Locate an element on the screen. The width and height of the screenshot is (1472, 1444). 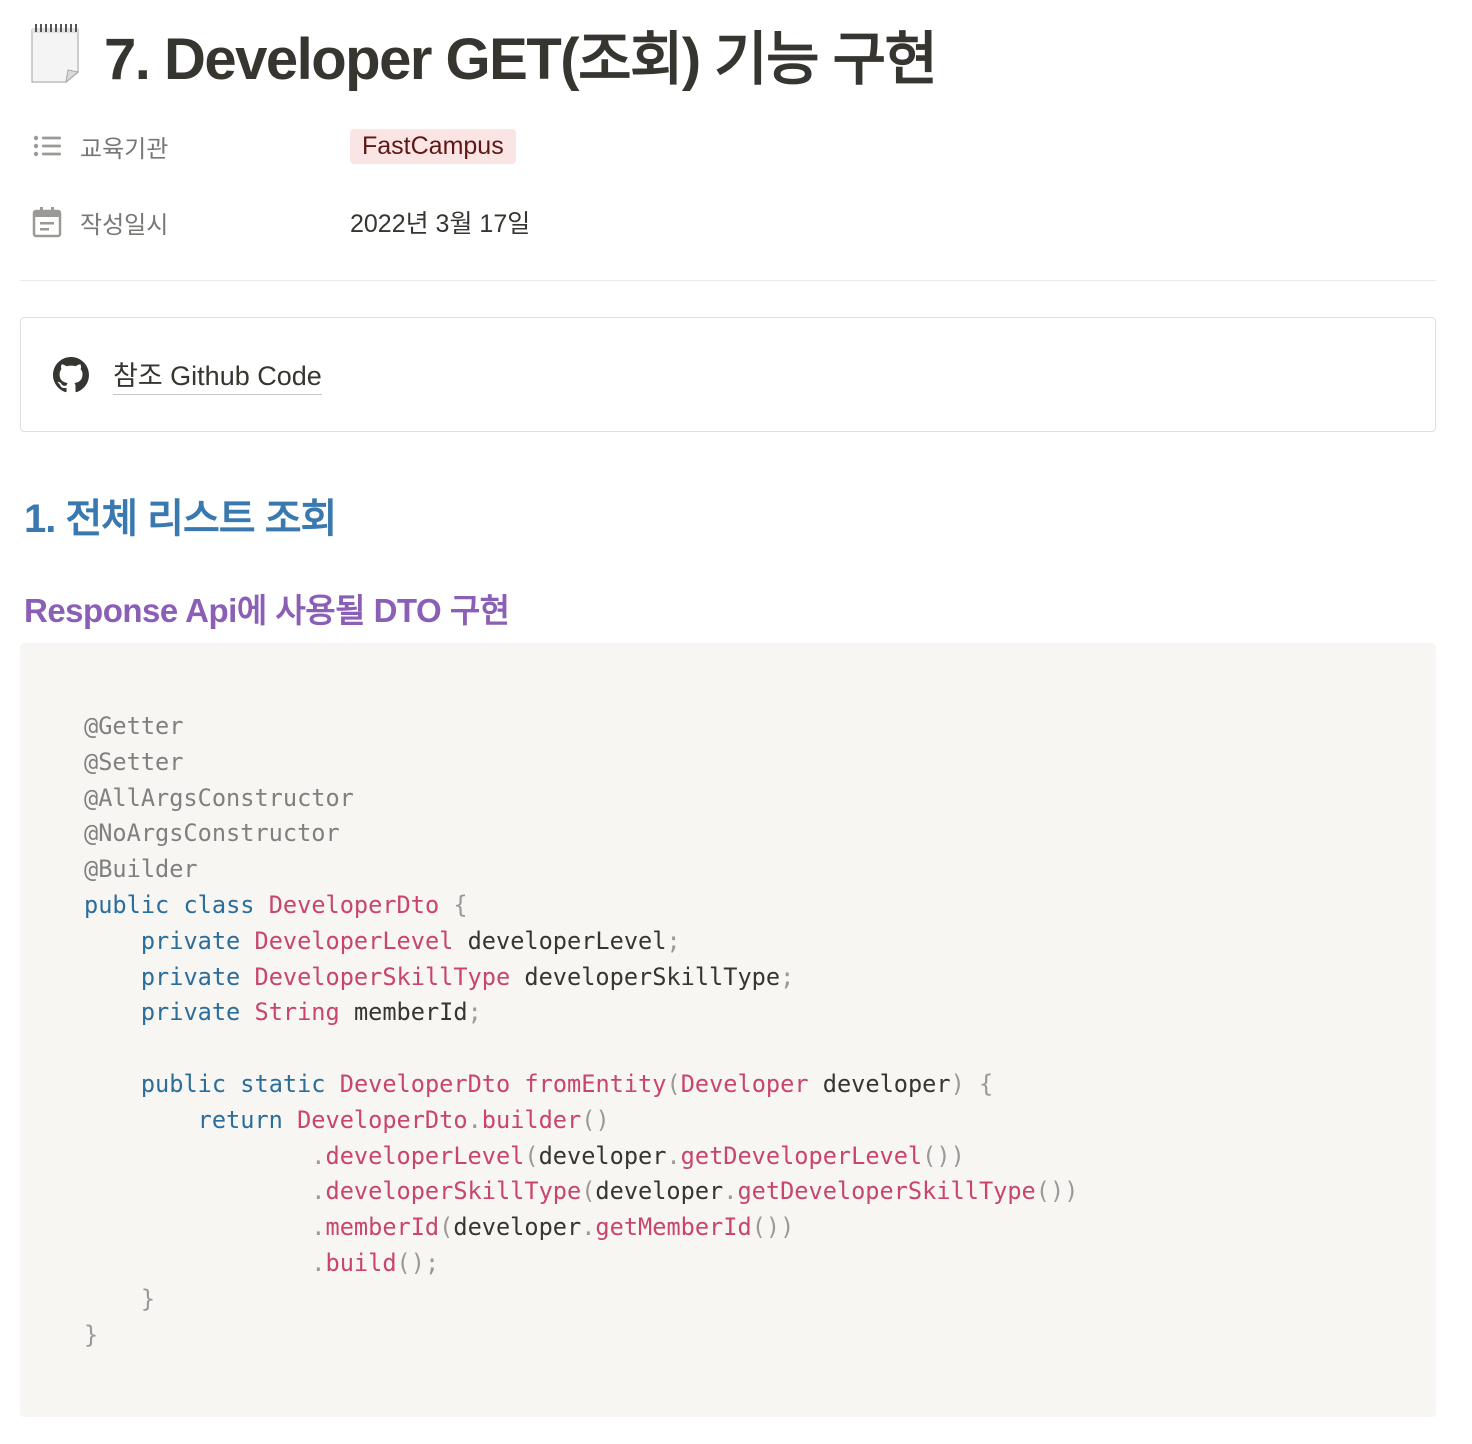
code-line: public class DeveloperDto { is located at coordinates (276, 904).